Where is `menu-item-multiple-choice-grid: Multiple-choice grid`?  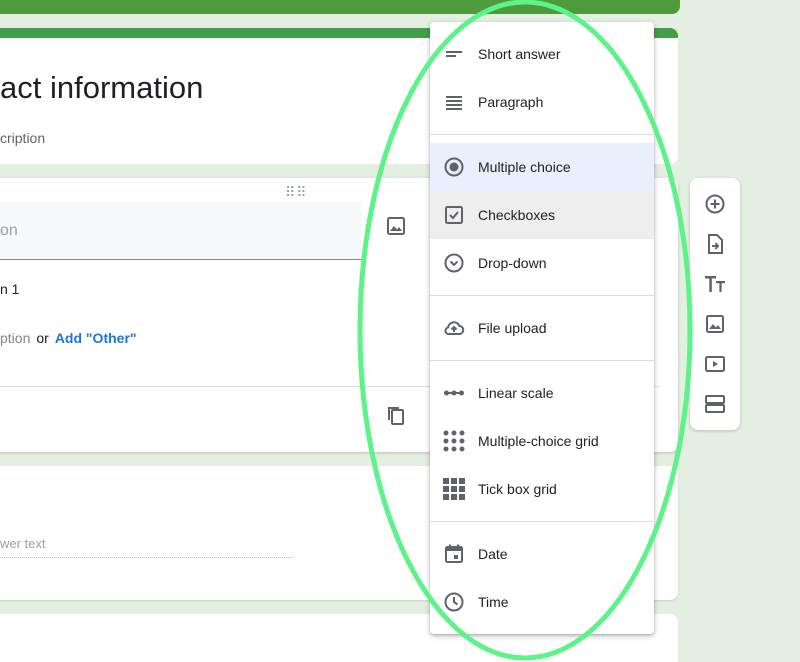 menu-item-multiple-choice-grid: Multiple-choice grid is located at coordinates (542, 441).